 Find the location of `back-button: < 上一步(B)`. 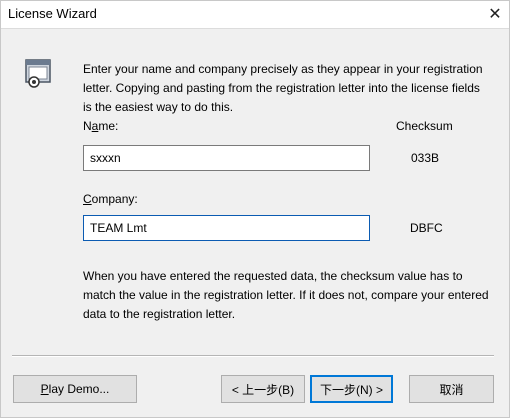

back-button: < 上一步(B) is located at coordinates (263, 389).